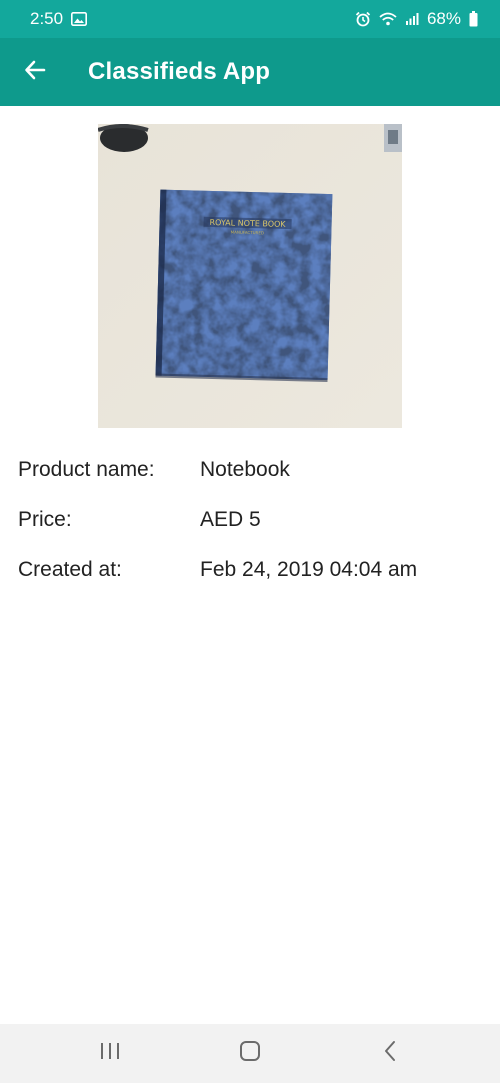 The image size is (500, 1083). What do you see at coordinates (388, 19) in the screenshot?
I see `wifi-icon` at bounding box center [388, 19].